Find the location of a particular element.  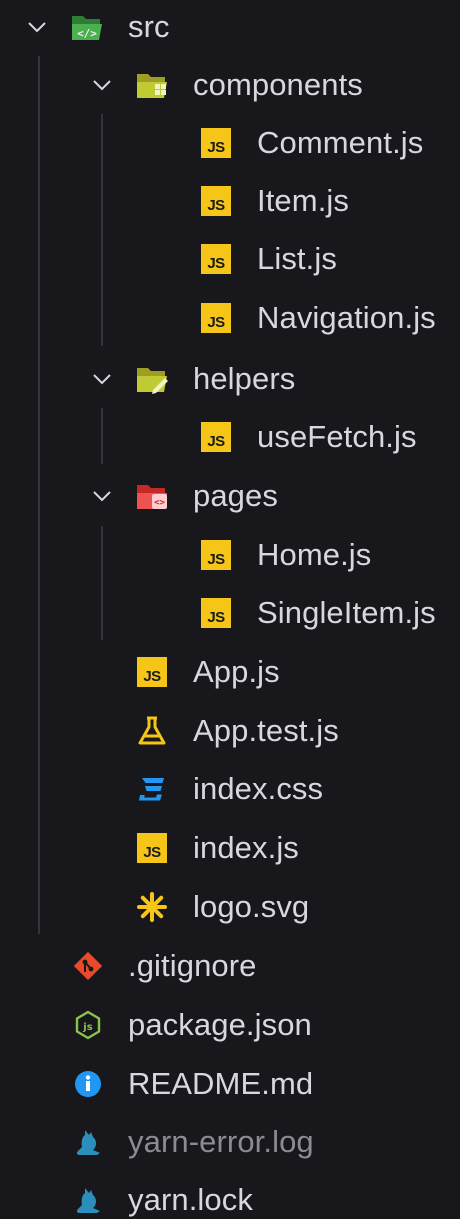

folder-src-open-icon: </> is located at coordinates (87, 27).